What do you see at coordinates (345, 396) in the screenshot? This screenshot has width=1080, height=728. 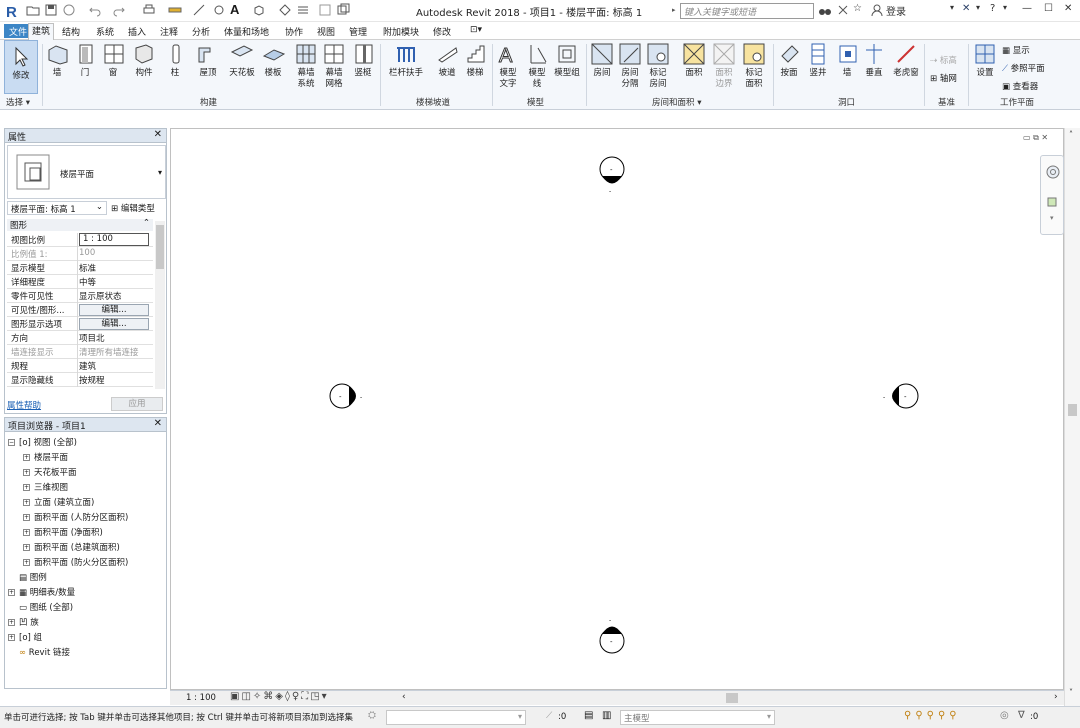 I see `elevation-marker-west: - -` at bounding box center [345, 396].